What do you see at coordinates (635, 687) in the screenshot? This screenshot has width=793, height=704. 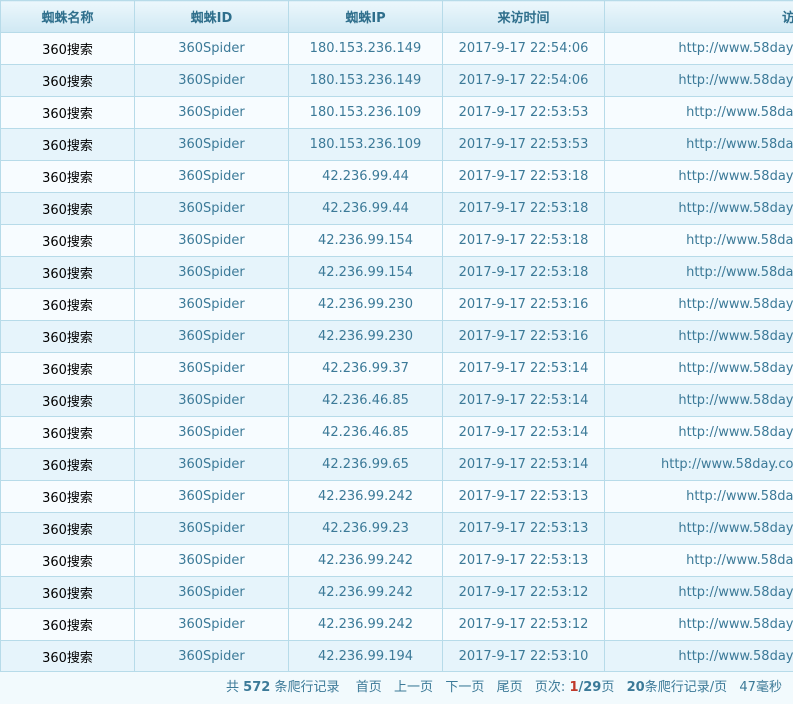 I see `per-page-count: 20` at bounding box center [635, 687].